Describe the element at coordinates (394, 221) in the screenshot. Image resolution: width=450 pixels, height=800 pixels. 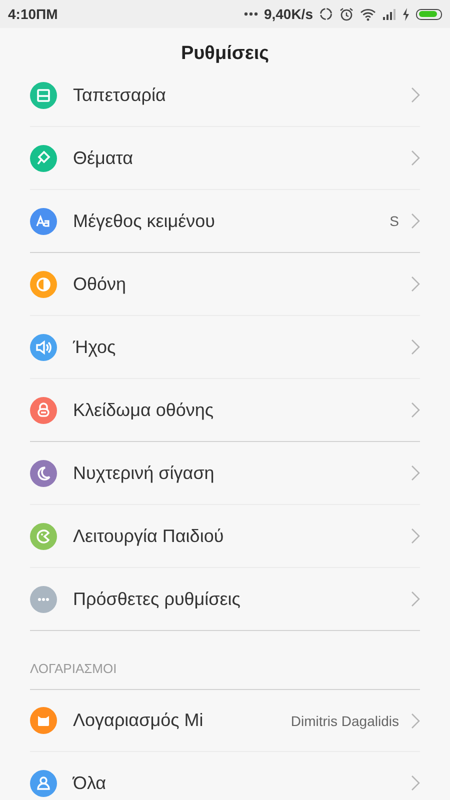
I see `item-value: S` at that location.